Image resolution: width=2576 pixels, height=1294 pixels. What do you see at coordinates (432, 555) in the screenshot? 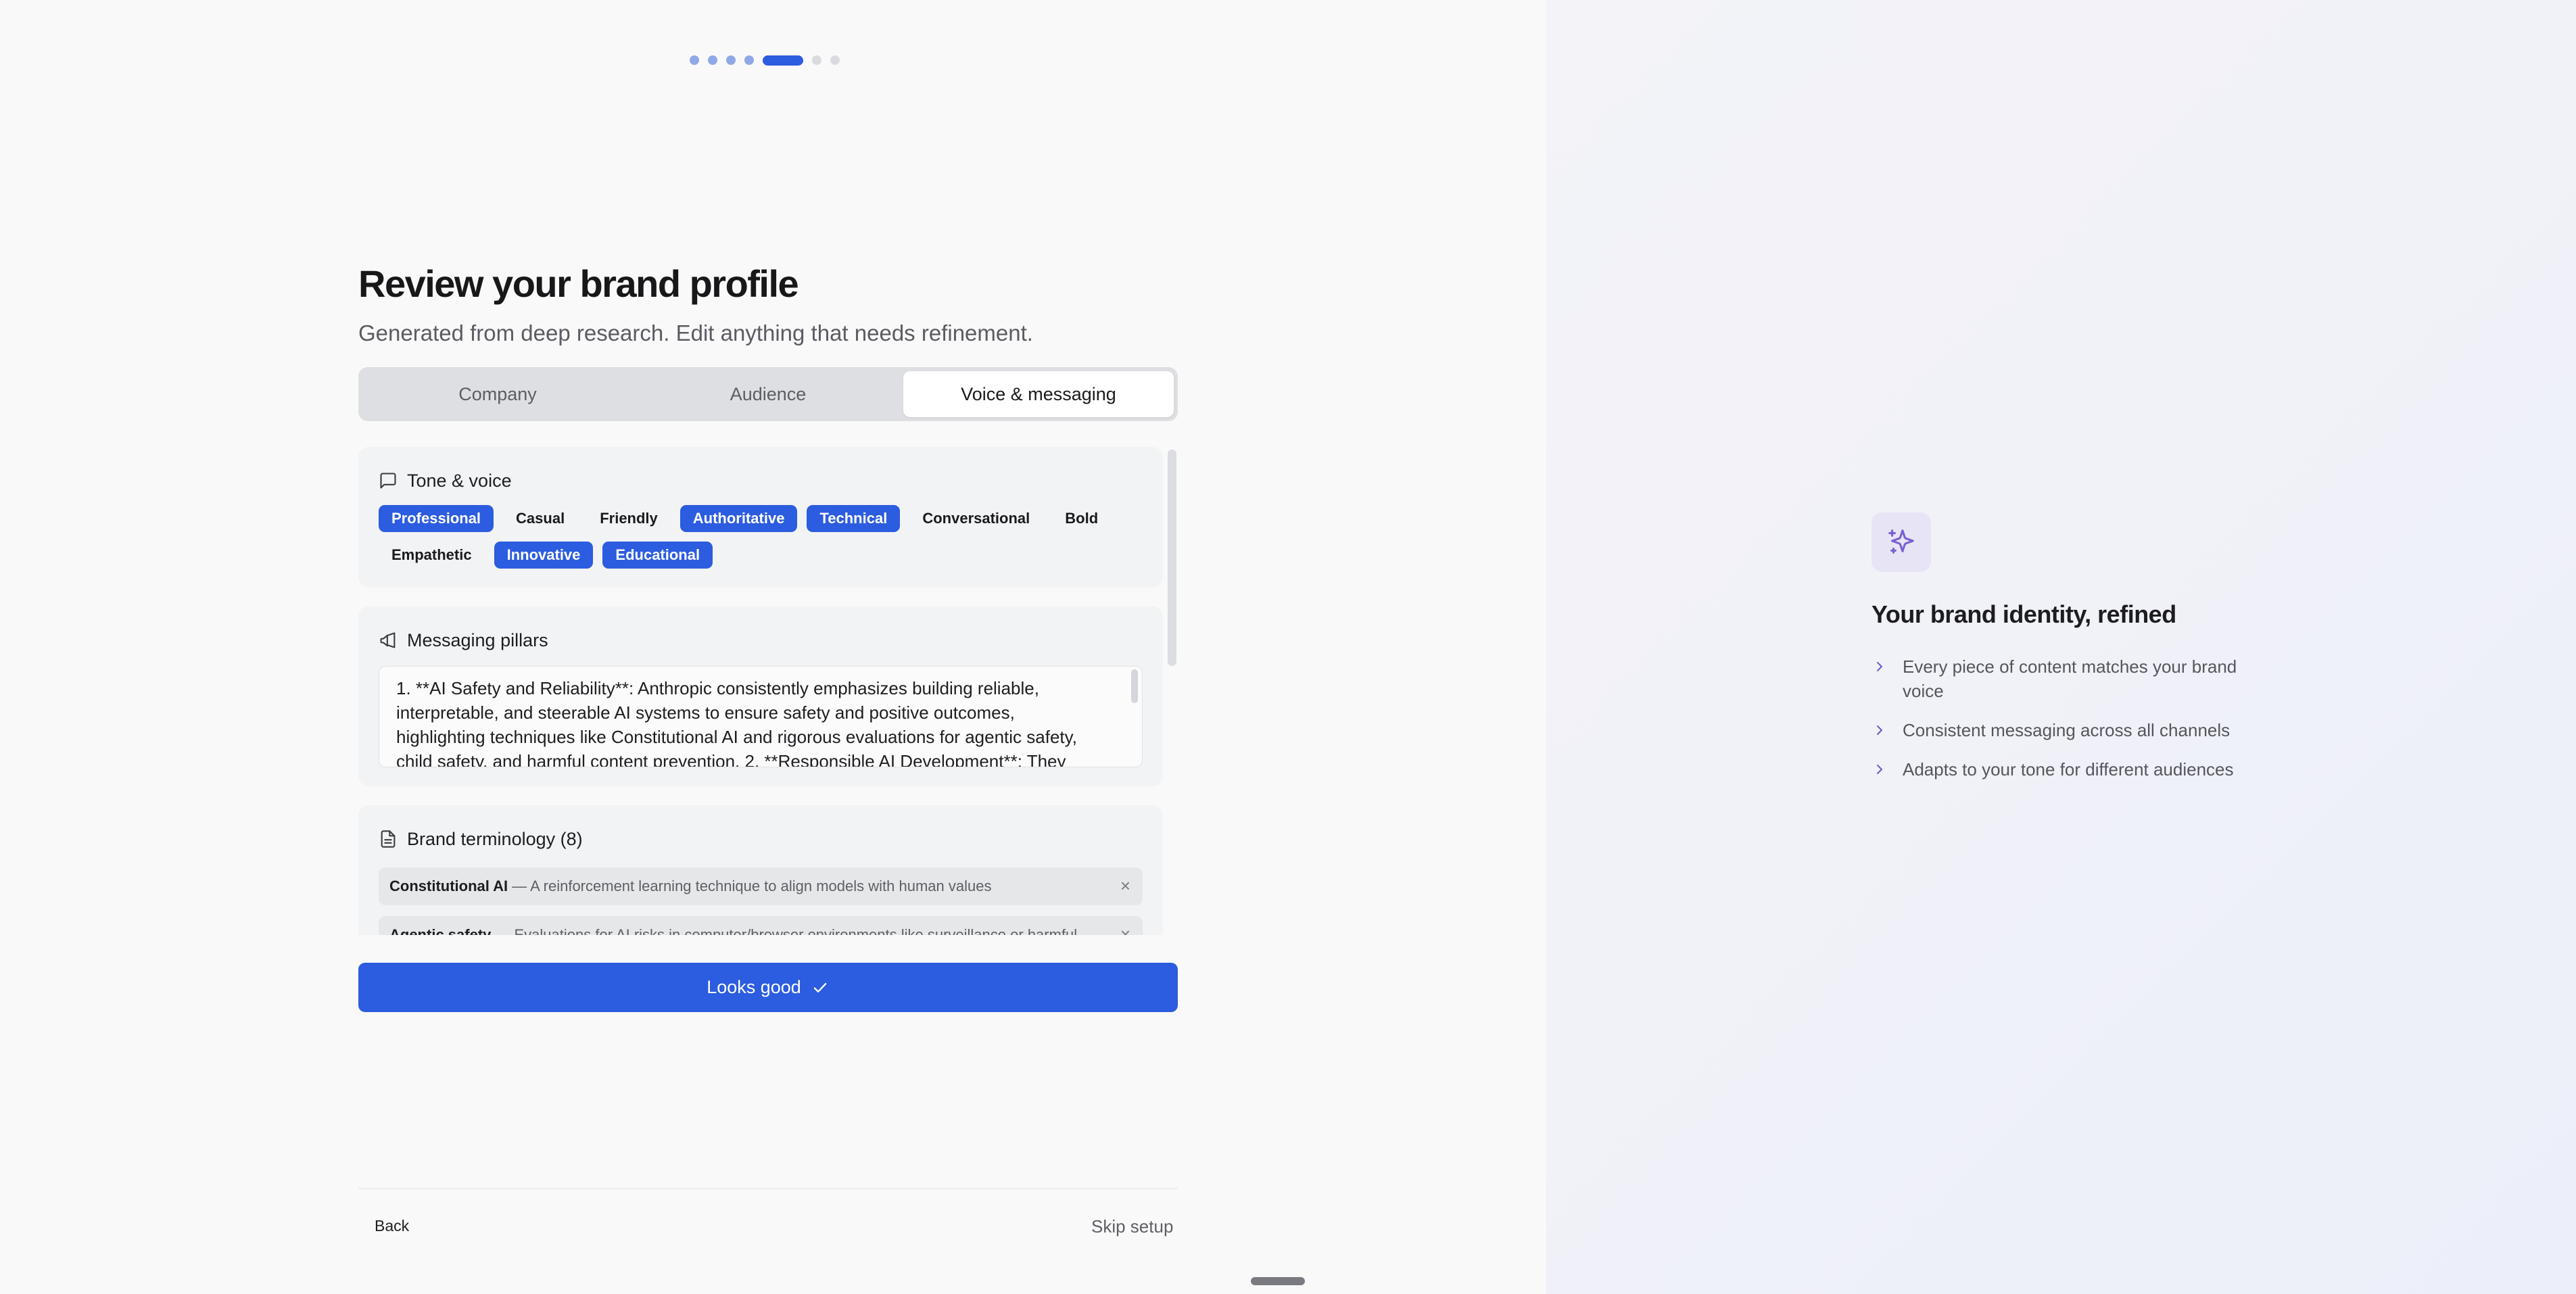
I see `chip-empathetic: Empathetic` at bounding box center [432, 555].